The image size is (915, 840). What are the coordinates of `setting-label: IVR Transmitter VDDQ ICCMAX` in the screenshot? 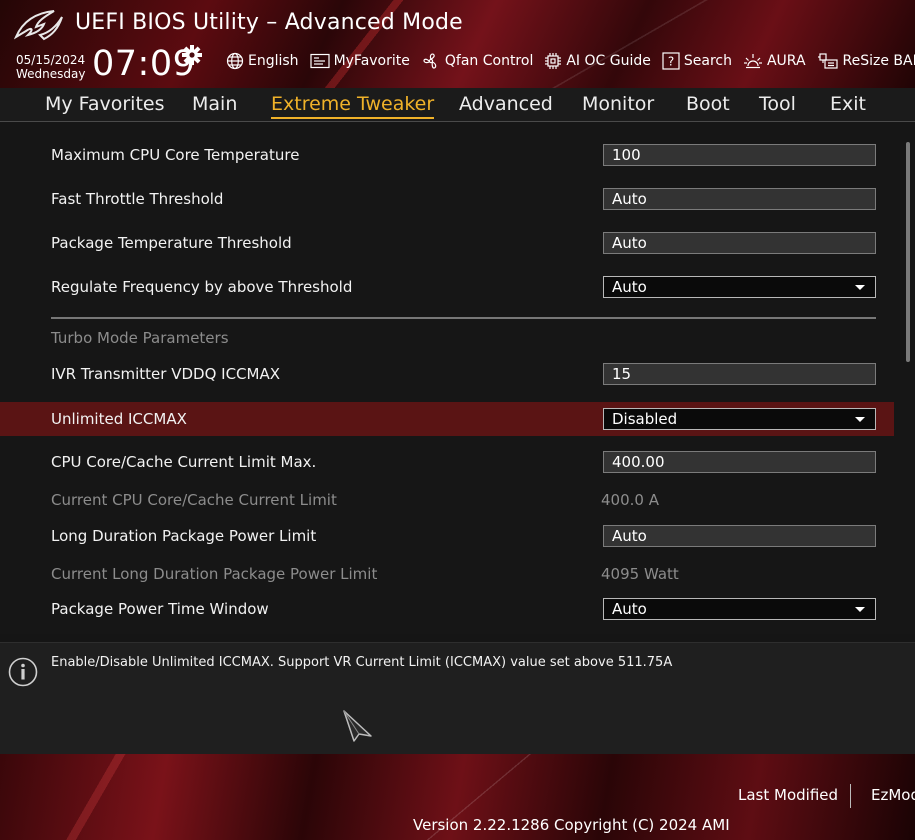 It's located at (166, 374).